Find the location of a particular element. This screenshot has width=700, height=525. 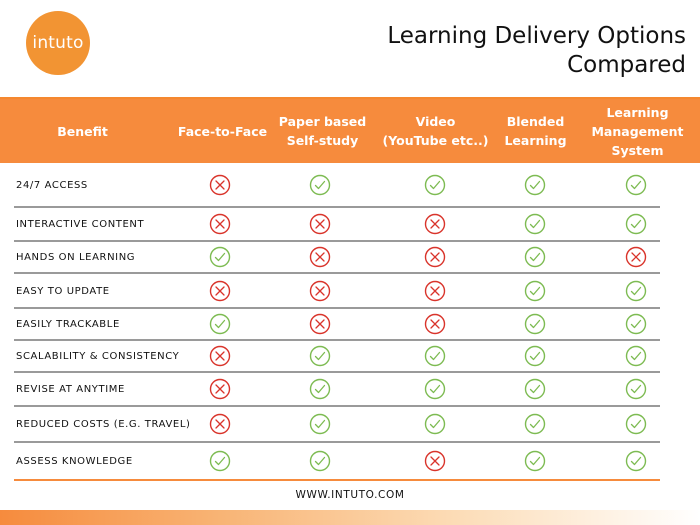

table-row: REVISE AT ANYTIME is located at coordinates (337, 390).